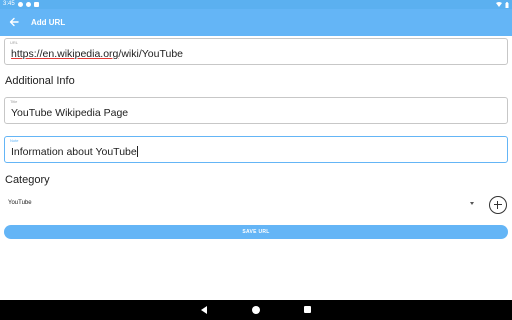 This screenshot has width=512, height=320. Describe the element at coordinates (137, 151) in the screenshot. I see `text-cursor` at that location.